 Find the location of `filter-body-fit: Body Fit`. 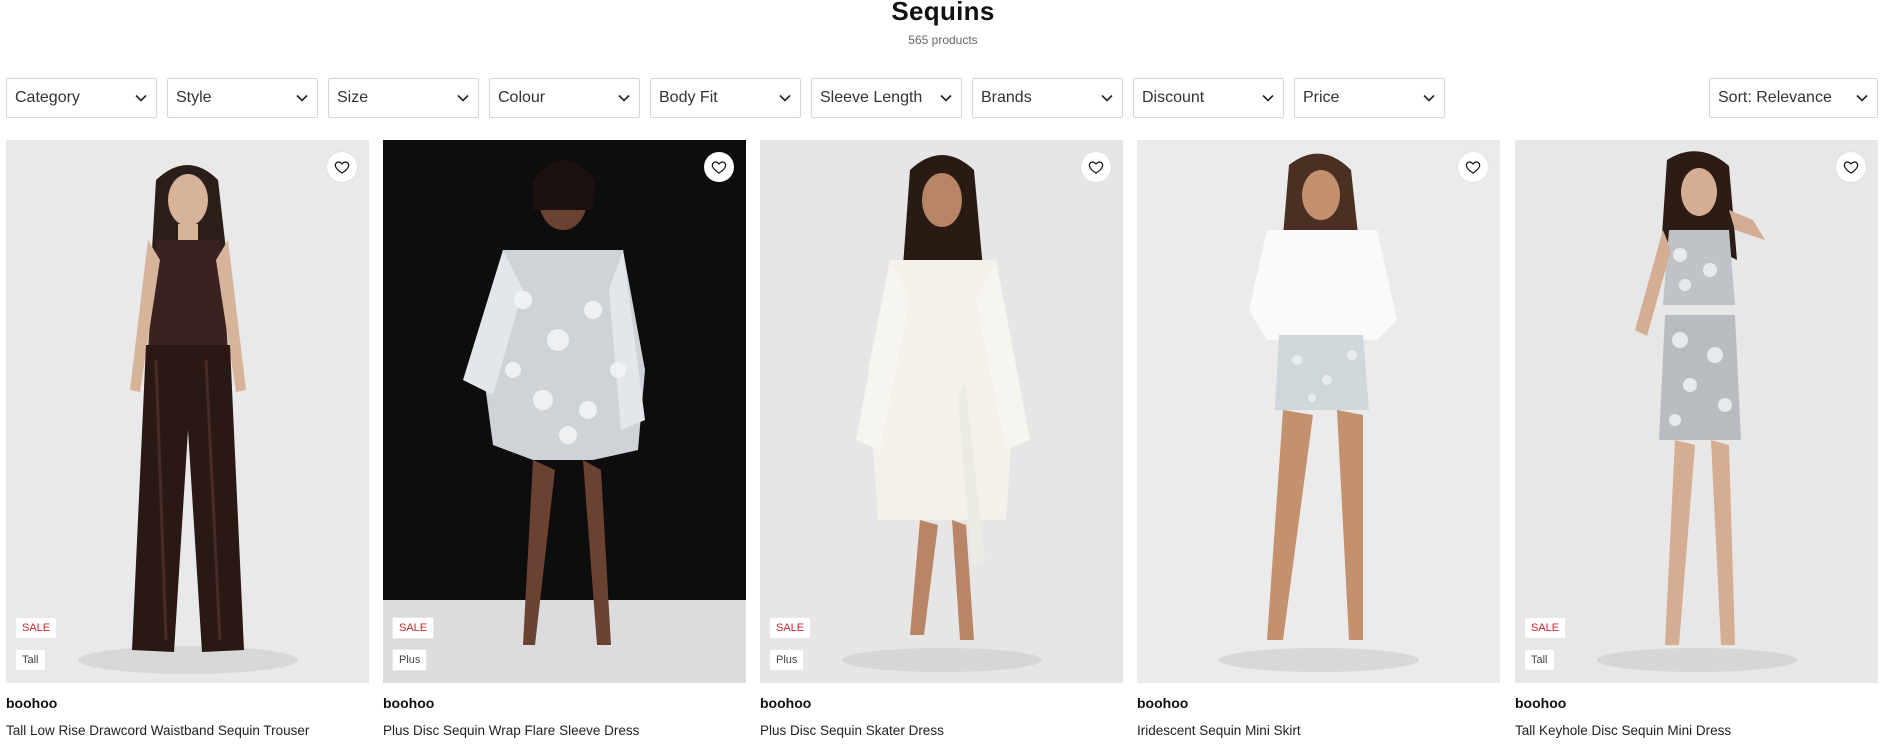

filter-body-fit: Body Fit is located at coordinates (725, 98).